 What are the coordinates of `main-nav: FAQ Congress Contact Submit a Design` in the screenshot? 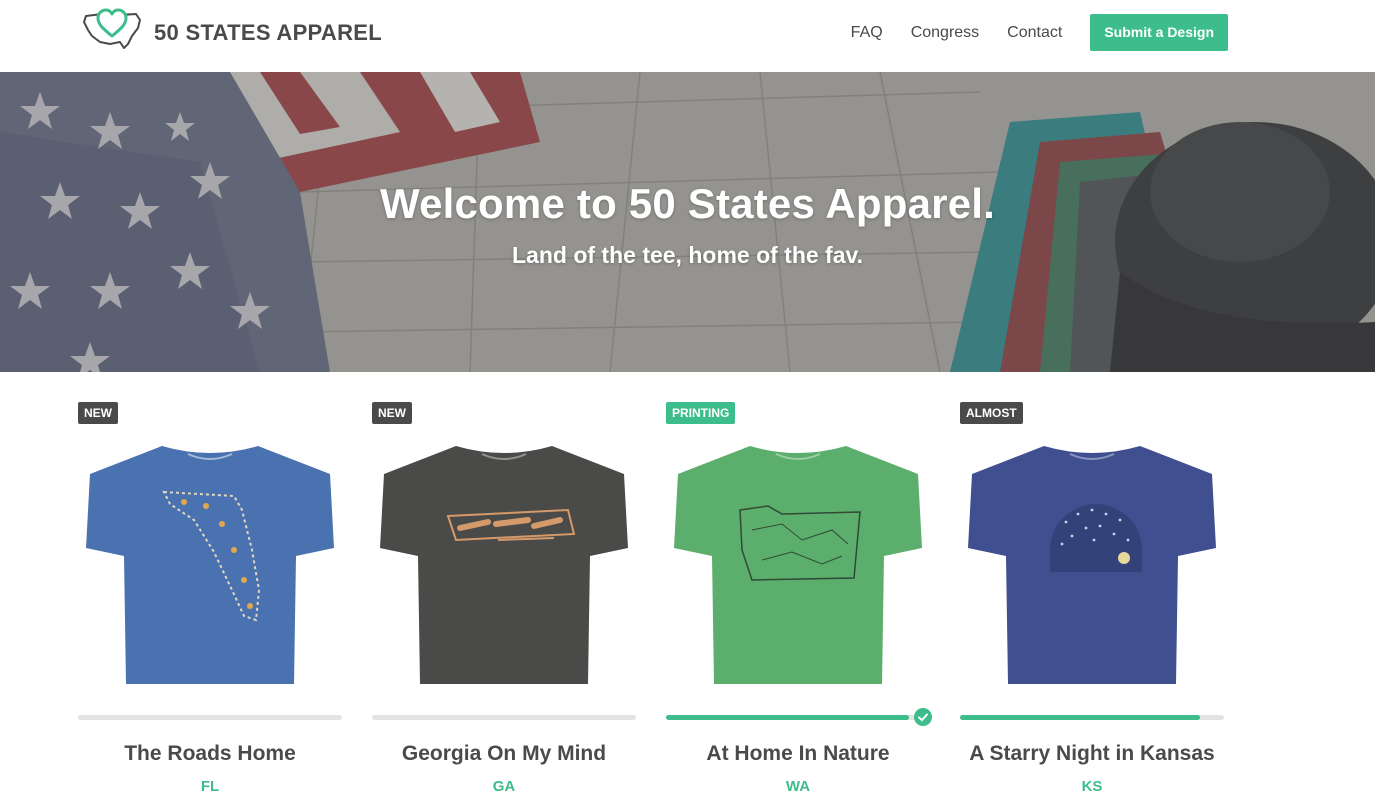 It's located at (1039, 32).